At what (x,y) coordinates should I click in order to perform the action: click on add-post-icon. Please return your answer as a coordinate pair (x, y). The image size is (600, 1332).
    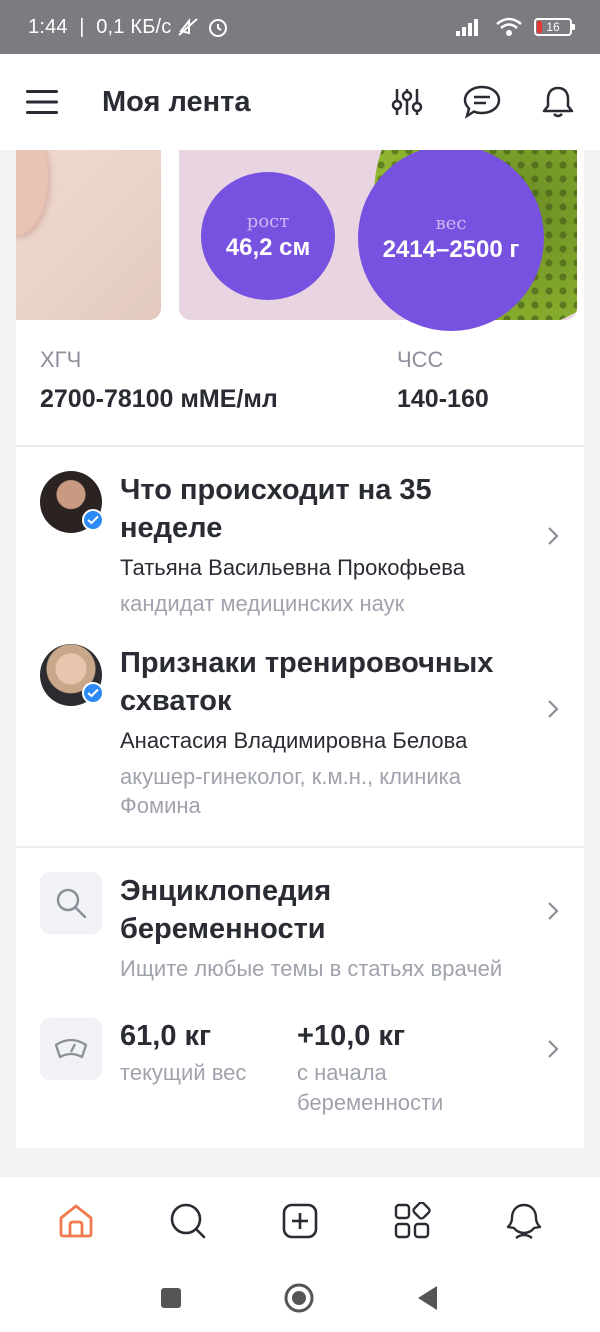
    Looking at the image, I should click on (300, 1221).